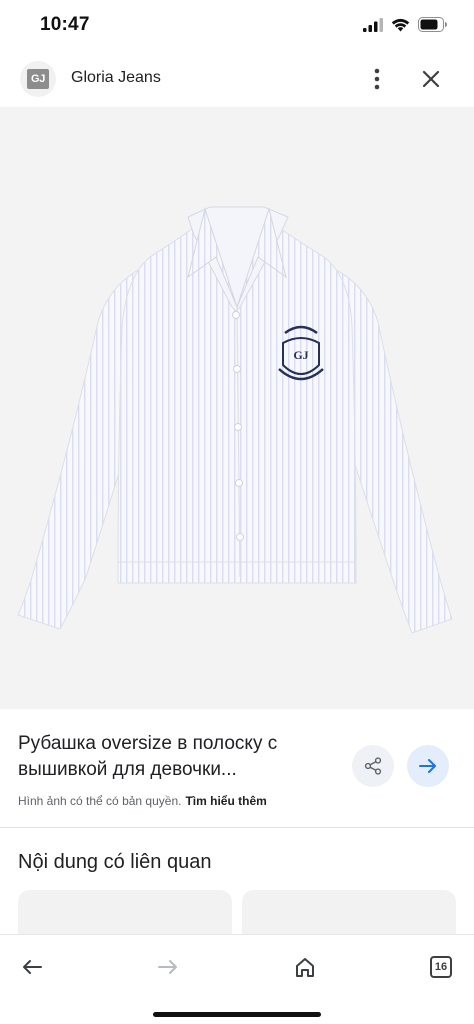  Describe the element at coordinates (100, 801) in the screenshot. I see `copyright-text: Hình ảnh có thể có bản quyền.` at that location.